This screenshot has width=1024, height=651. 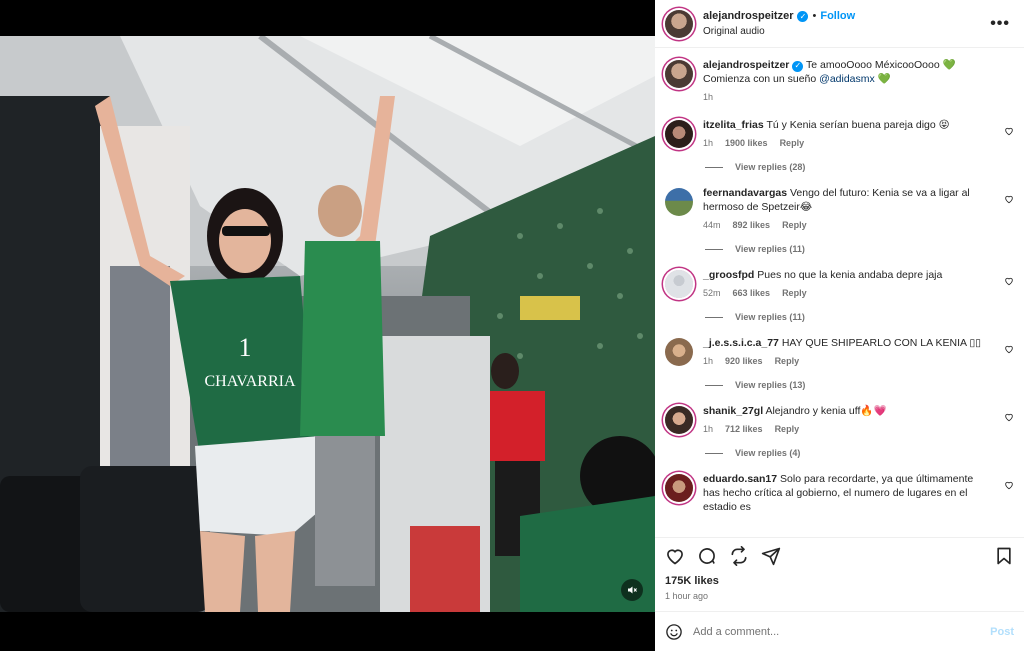 What do you see at coordinates (707, 556) in the screenshot?
I see `comment-icon` at bounding box center [707, 556].